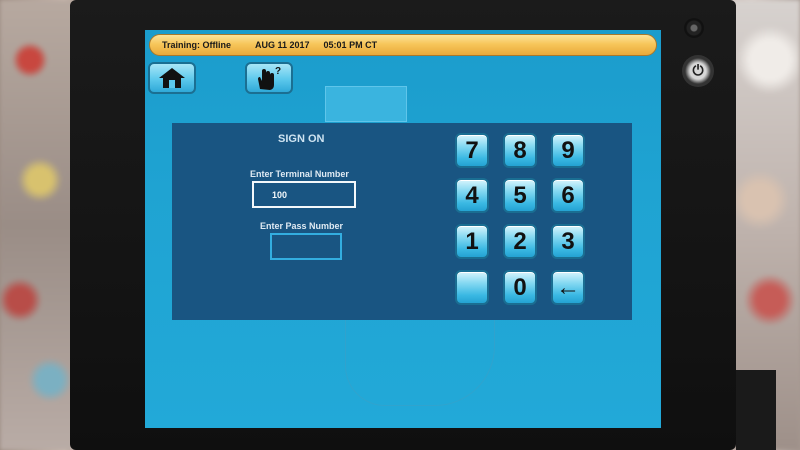 The height and width of the screenshot is (450, 800). What do you see at coordinates (472, 195) in the screenshot?
I see `key-4: 4` at bounding box center [472, 195].